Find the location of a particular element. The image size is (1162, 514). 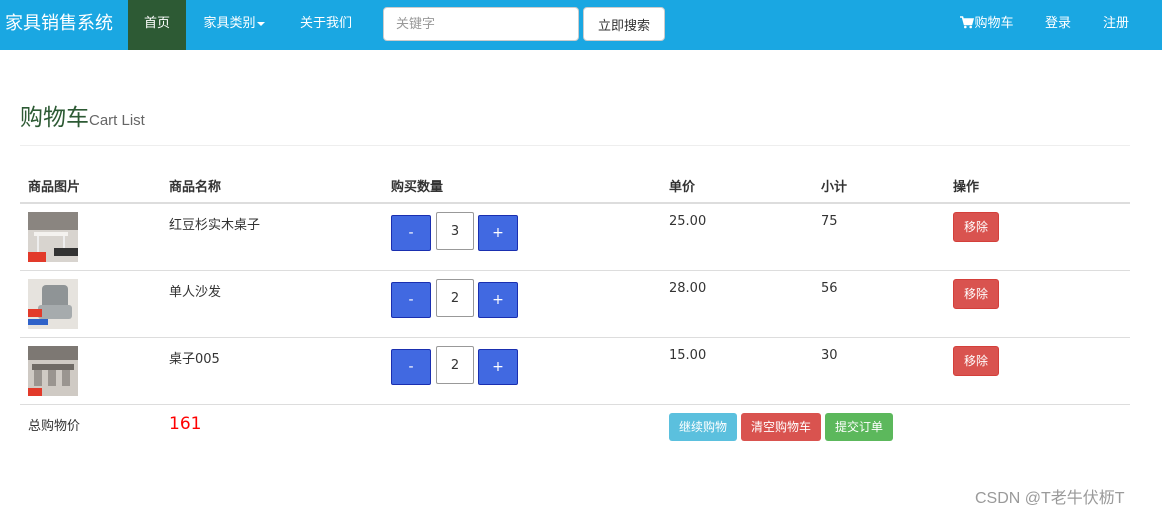

col-header-quantity: 购买数量 is located at coordinates (417, 187).